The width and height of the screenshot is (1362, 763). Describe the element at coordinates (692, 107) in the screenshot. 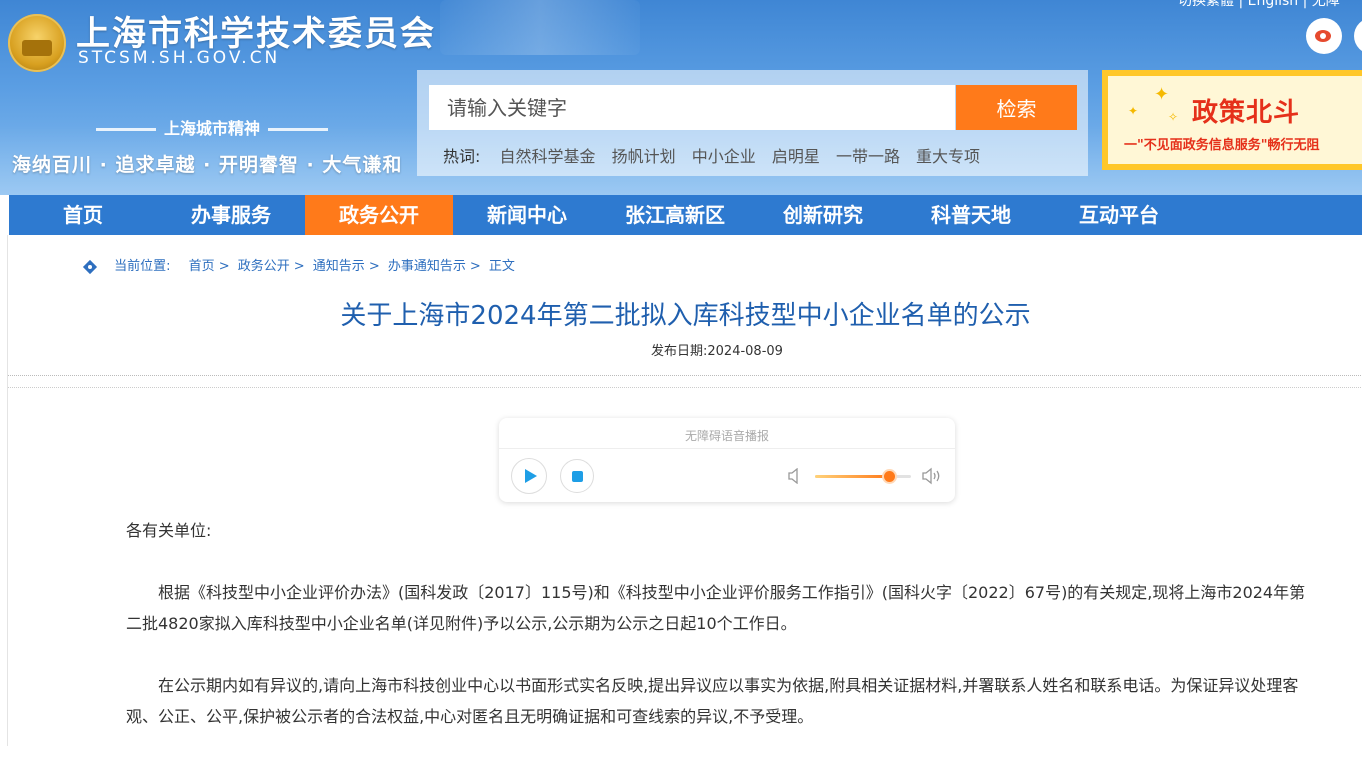

I see `search-input` at that location.